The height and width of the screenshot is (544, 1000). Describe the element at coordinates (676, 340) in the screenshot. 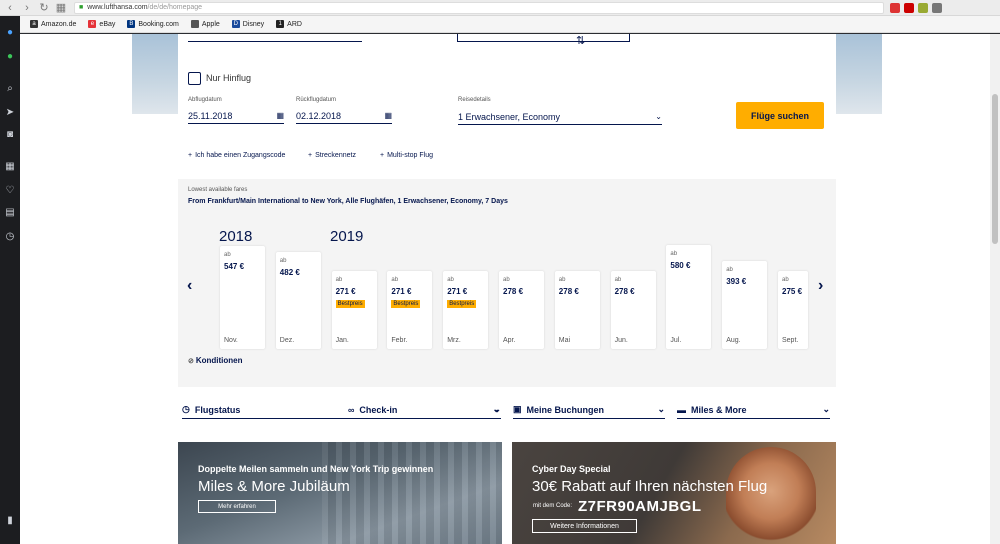

I see `fare-month: Jul.` at that location.